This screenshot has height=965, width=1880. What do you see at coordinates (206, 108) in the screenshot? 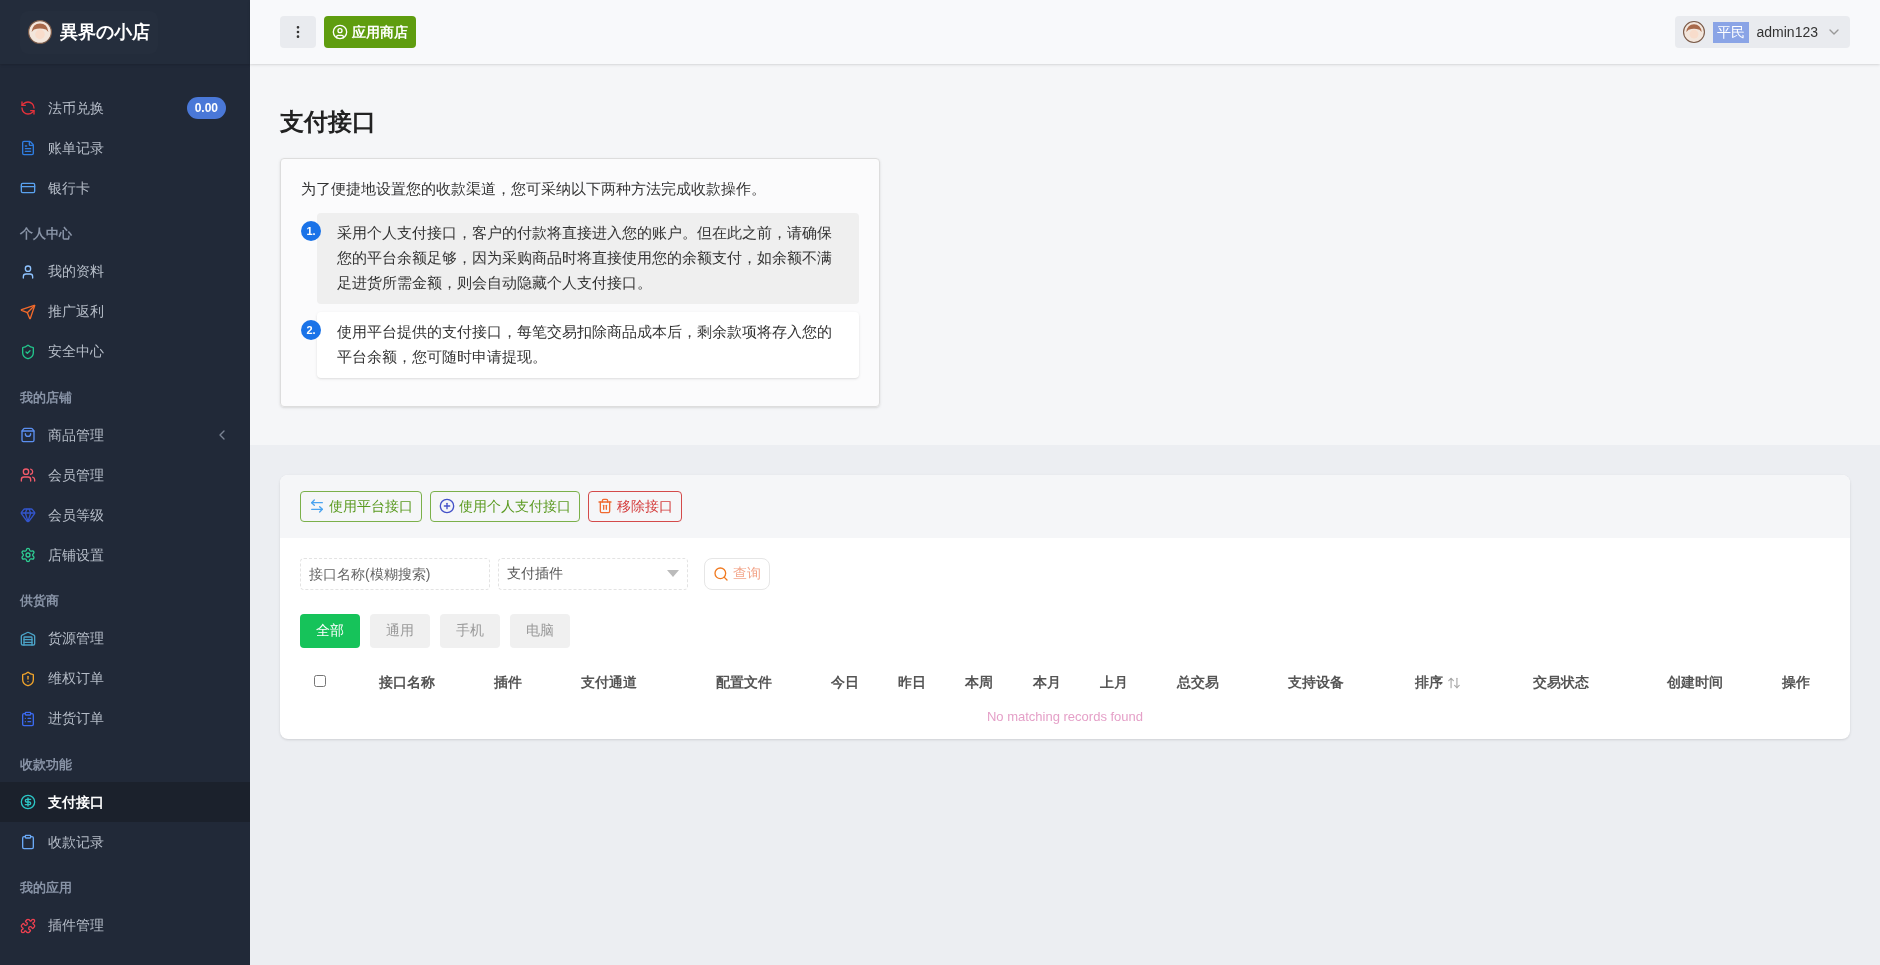
I see `balance-badge: 0.00` at bounding box center [206, 108].